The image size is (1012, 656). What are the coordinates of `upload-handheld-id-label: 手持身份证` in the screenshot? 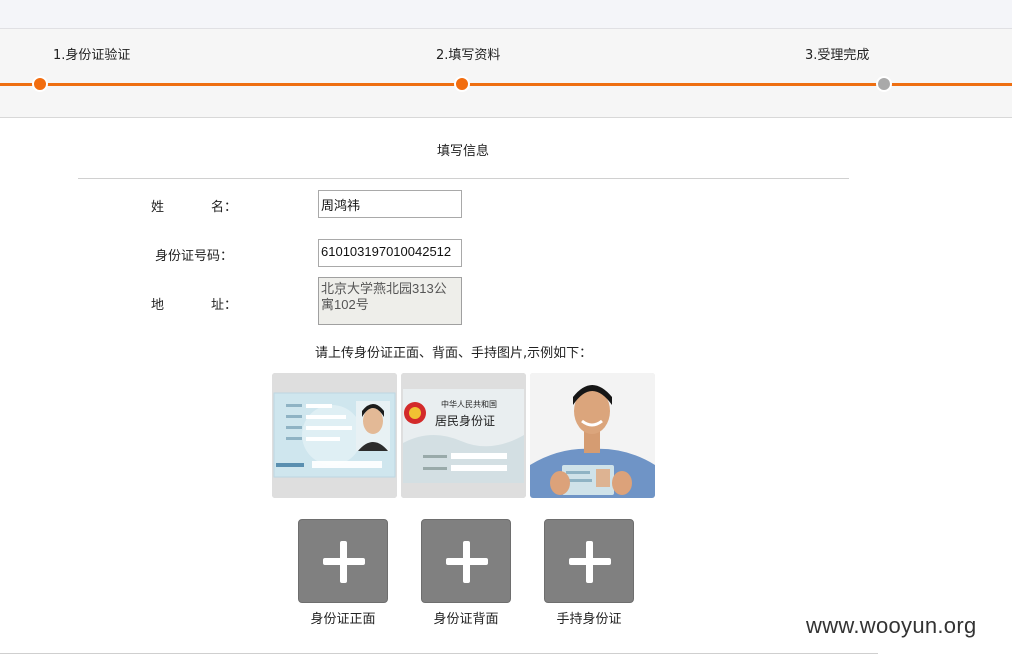 It's located at (589, 619).